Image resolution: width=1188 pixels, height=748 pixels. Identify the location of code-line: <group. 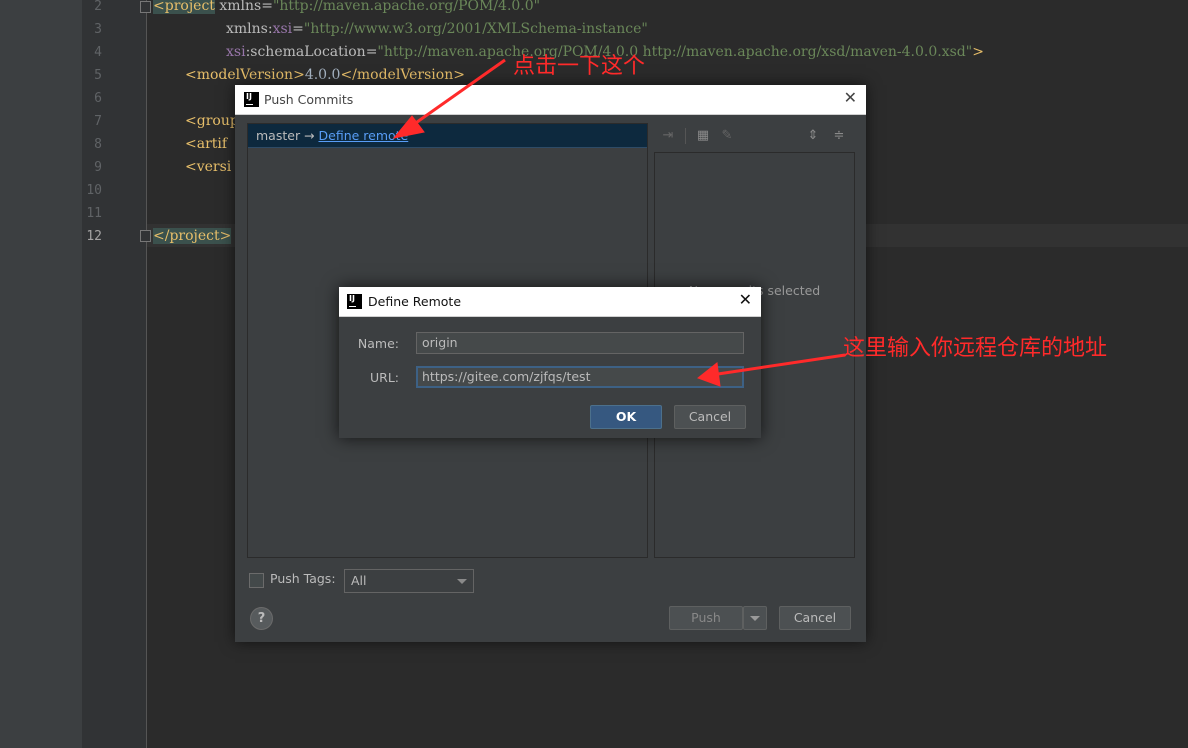
(212, 121).